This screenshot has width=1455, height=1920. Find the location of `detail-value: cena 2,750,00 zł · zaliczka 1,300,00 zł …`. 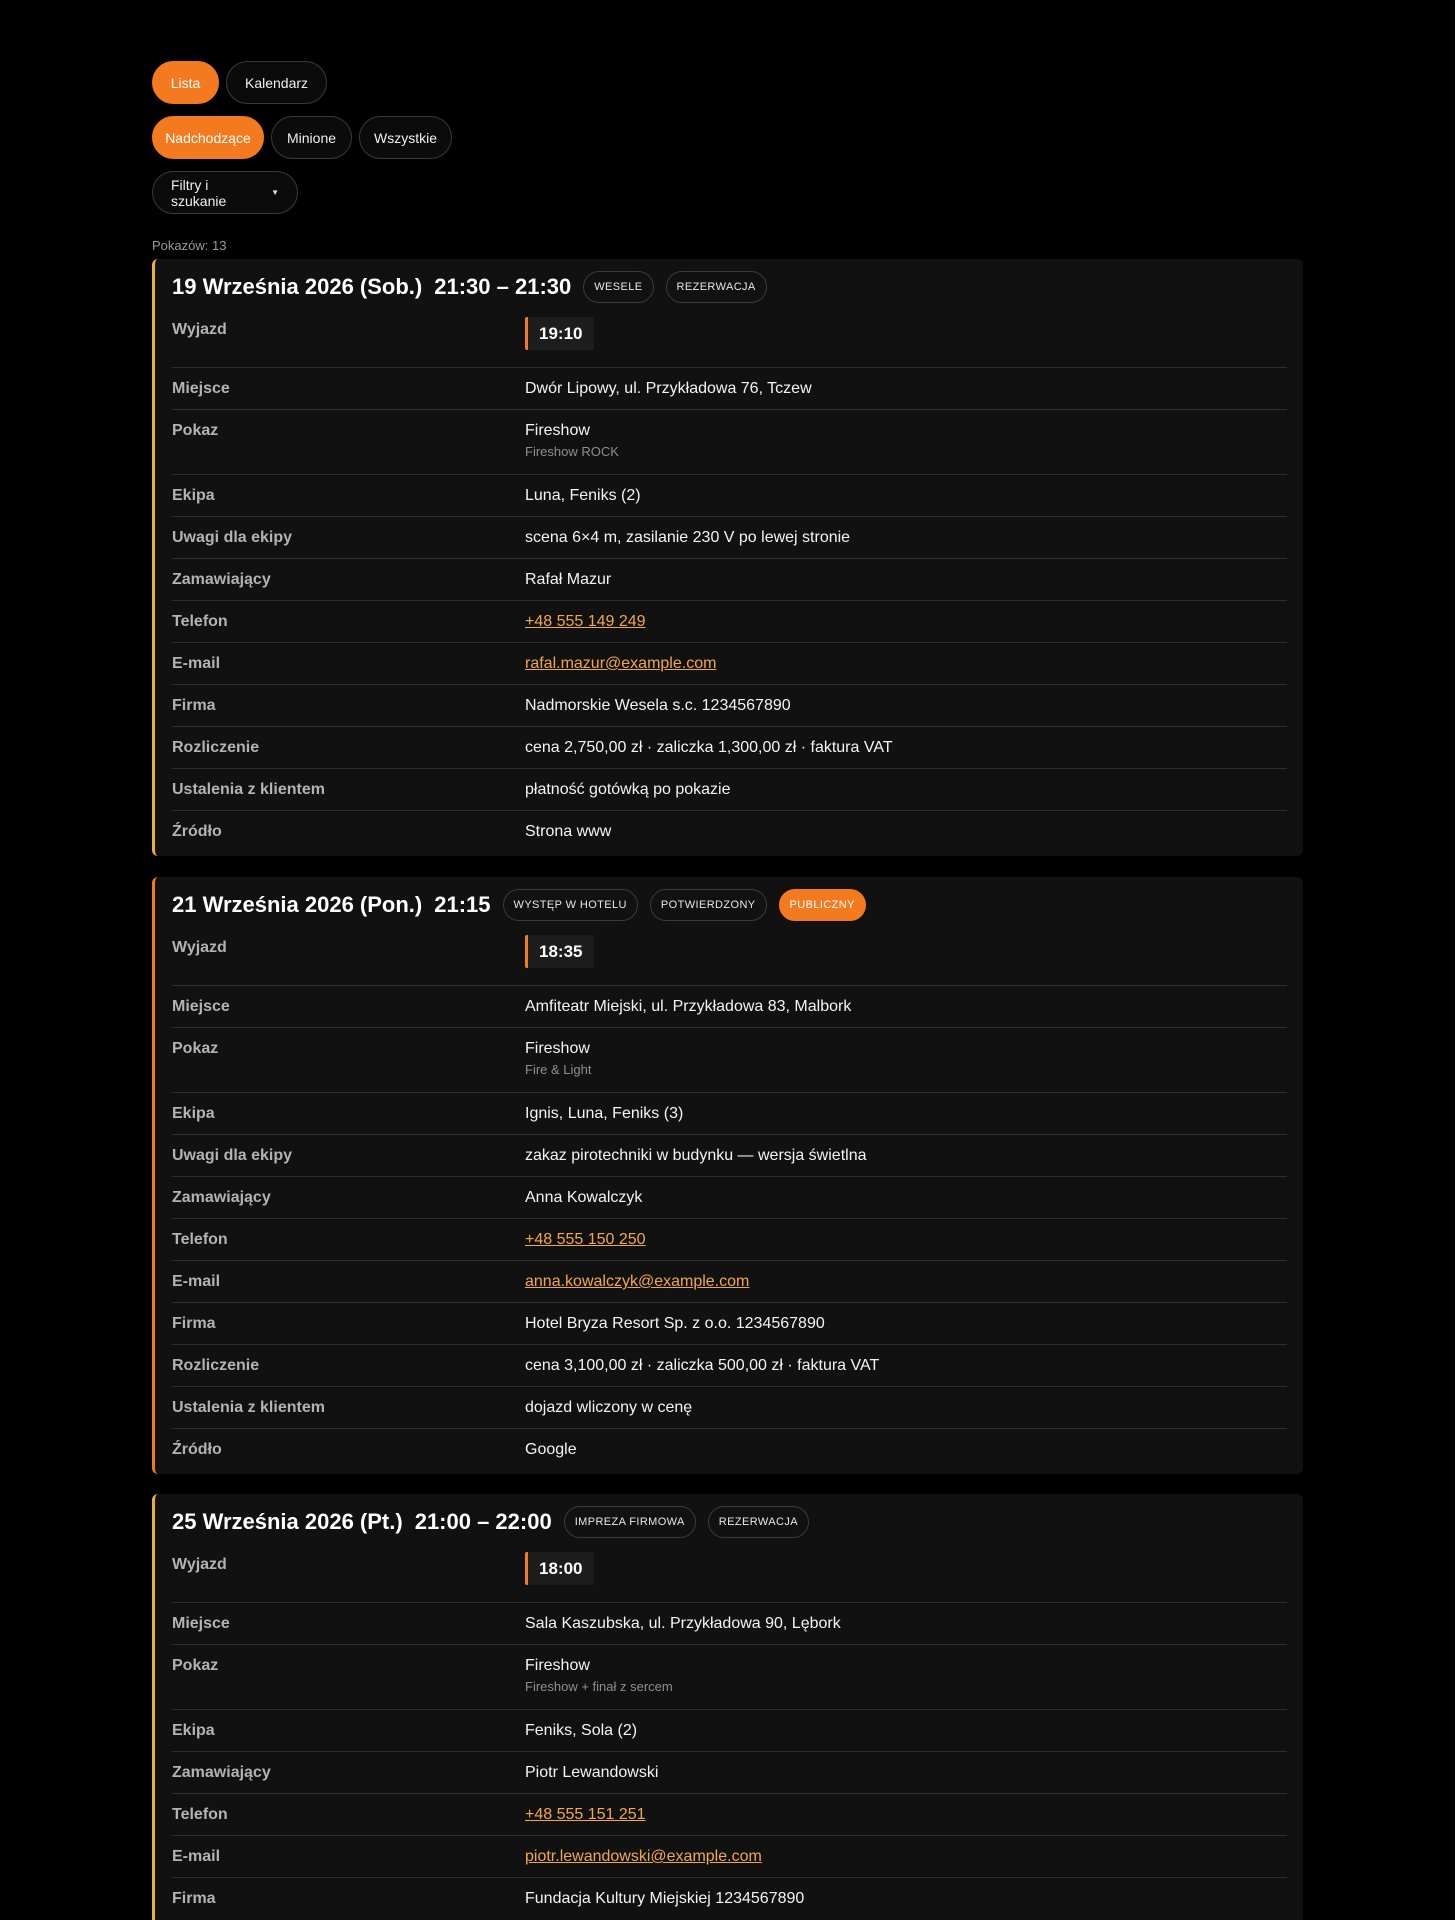

detail-value: cena 2,750,00 zł · zaliczka 1,300,00 zł … is located at coordinates (709, 747).